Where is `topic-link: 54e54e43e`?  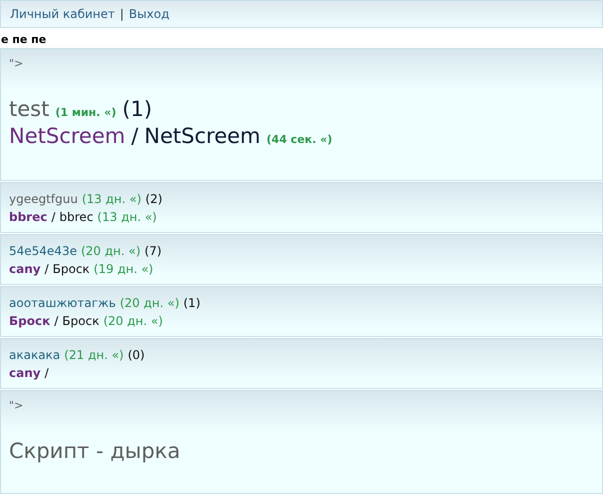 topic-link: 54e54e43e is located at coordinates (43, 251).